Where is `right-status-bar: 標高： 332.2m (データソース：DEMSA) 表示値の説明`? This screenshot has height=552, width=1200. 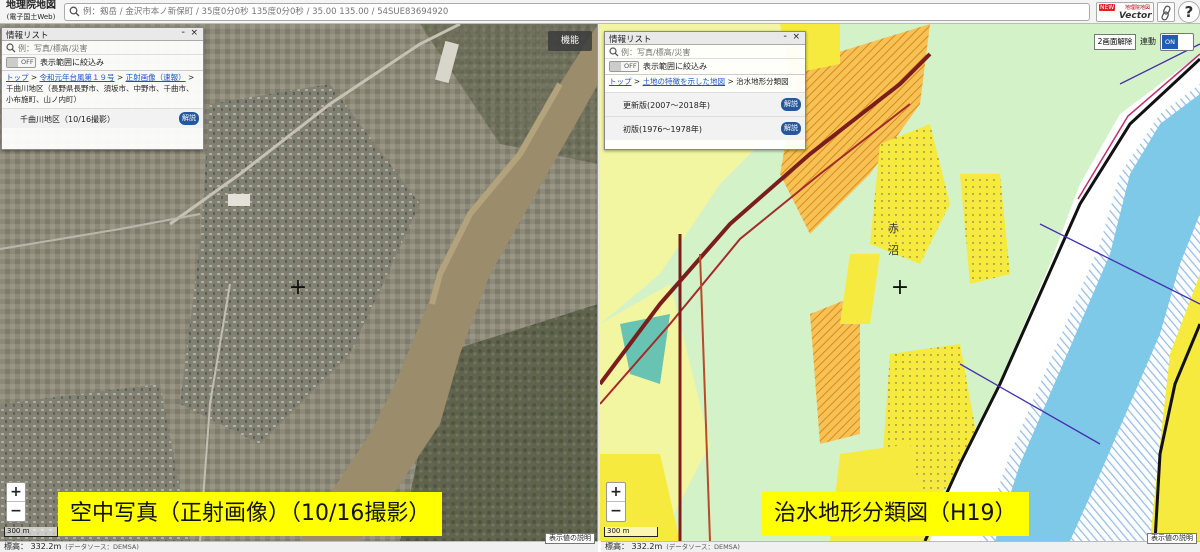
right-status-bar: 標高： 332.2m (データソース：DEMSA) 表示値の説明 is located at coordinates (900, 542).